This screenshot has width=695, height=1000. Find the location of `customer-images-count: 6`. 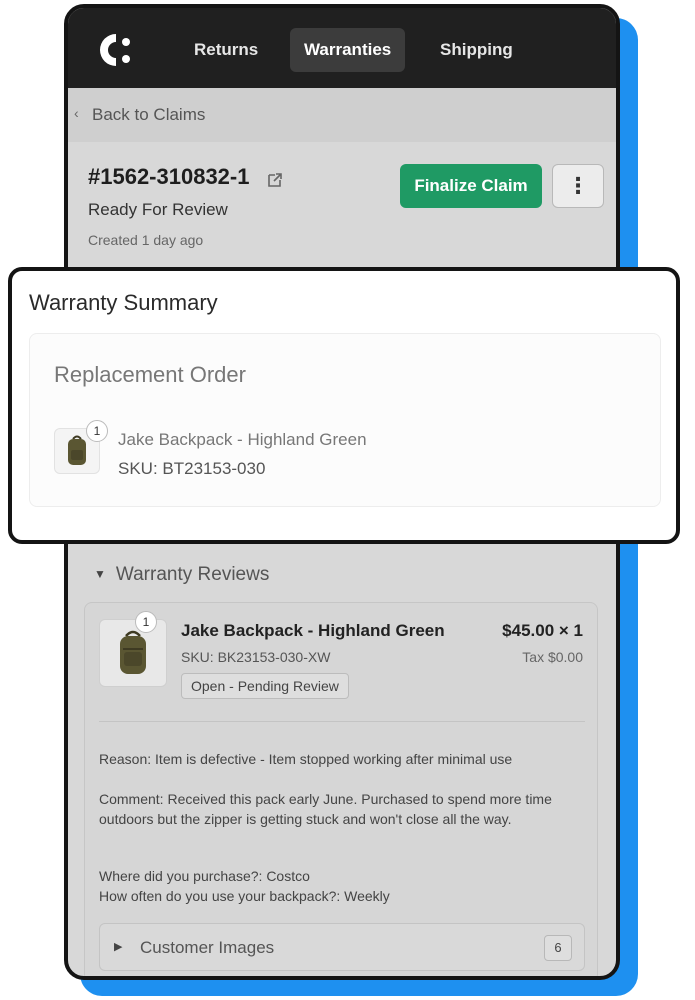

customer-images-count: 6 is located at coordinates (558, 948).